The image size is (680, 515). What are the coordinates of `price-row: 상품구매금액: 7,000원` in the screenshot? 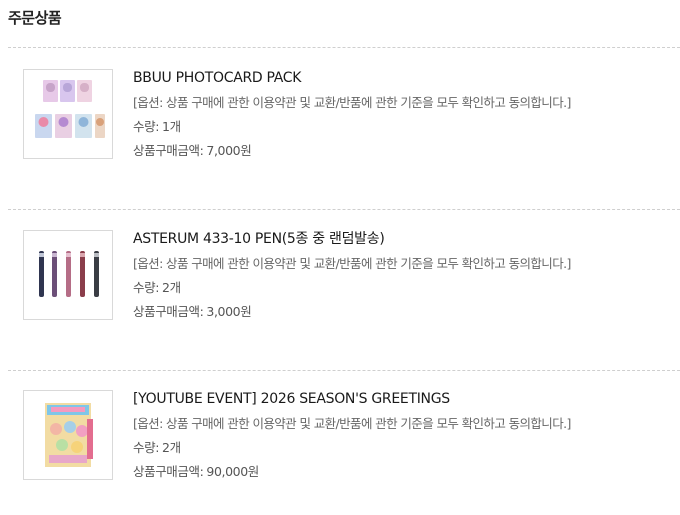 It's located at (403, 151).